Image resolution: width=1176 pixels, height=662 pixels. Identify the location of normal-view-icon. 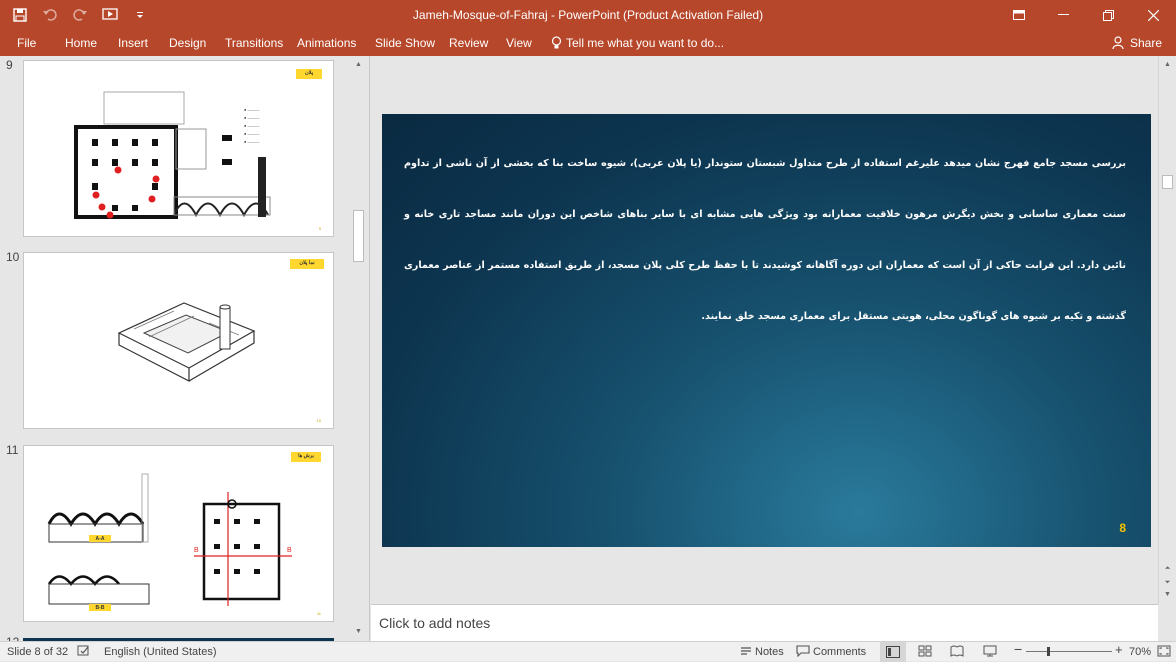
(893, 652).